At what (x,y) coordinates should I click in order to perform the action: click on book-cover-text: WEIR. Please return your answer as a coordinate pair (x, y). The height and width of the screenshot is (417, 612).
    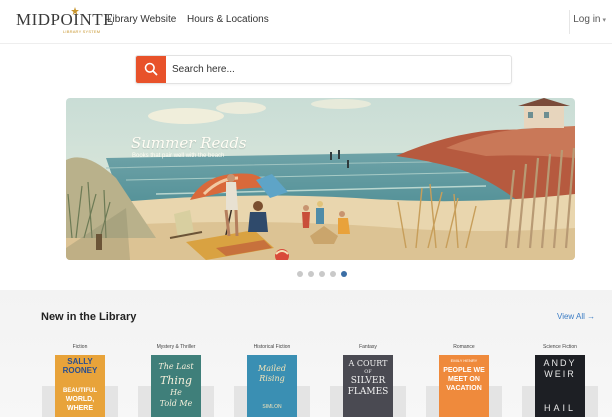
    Looking at the image, I should click on (560, 374).